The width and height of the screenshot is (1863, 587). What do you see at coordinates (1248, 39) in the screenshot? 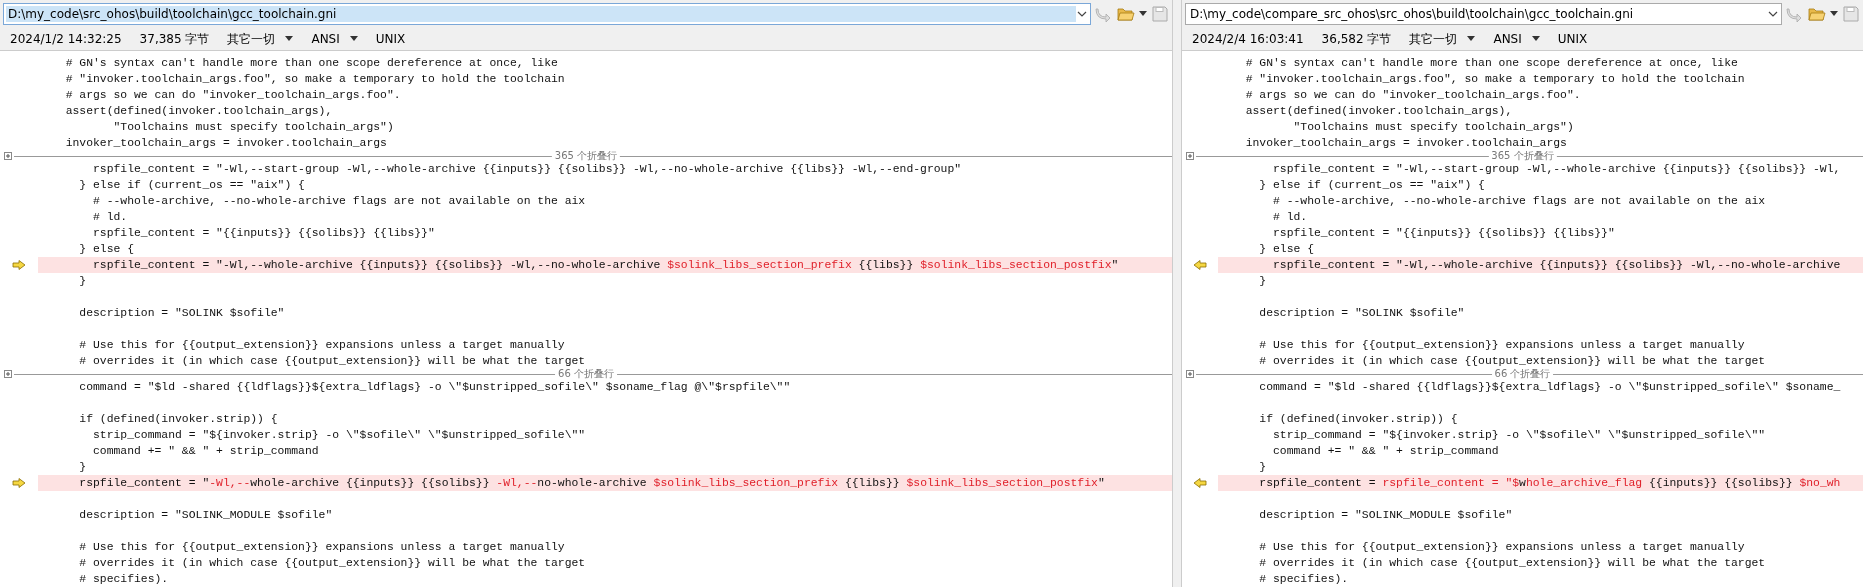
I see `file-date: 2024/2/4 16:03:41` at bounding box center [1248, 39].